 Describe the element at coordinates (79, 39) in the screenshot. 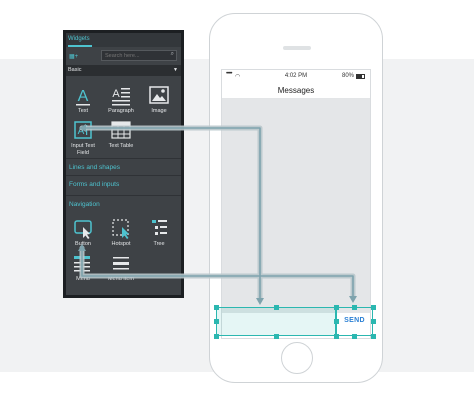

I see `tab-widgets: Widgets` at that location.